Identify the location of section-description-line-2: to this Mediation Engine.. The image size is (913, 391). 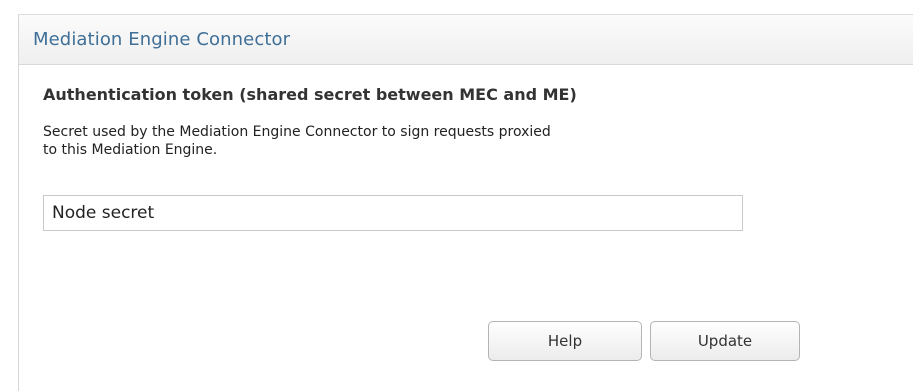
(130, 150).